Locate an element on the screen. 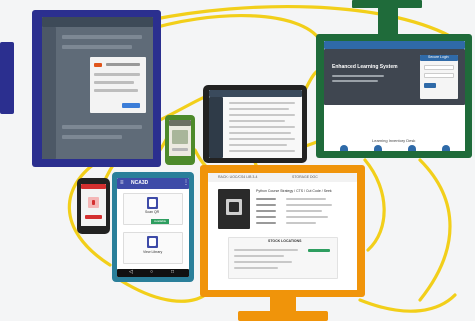  footer-title: Learning Inventory Desk is located at coordinates (394, 140).